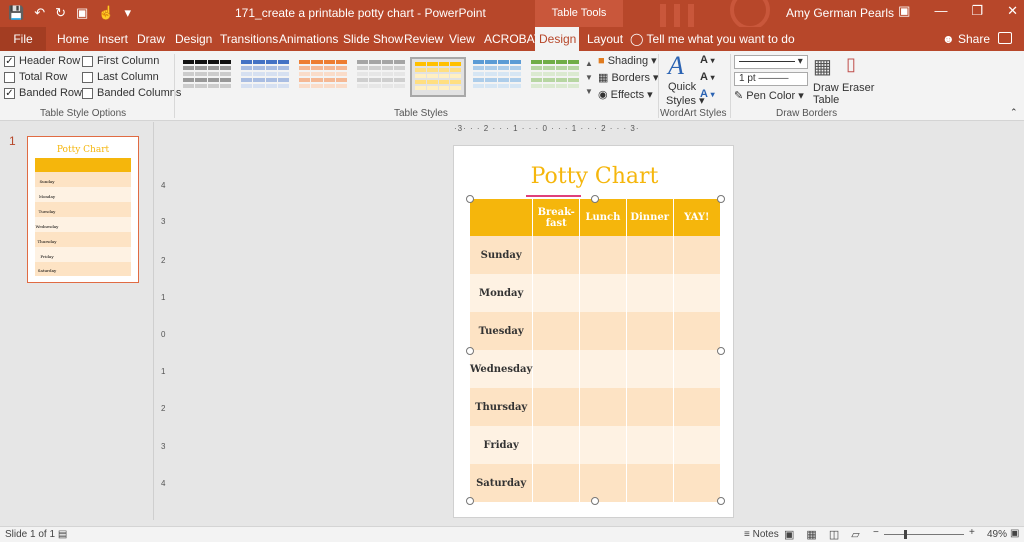 Image resolution: width=1024 pixels, height=542 pixels. Describe the element at coordinates (502, 369) in the screenshot. I see `day-cell: Wednesday` at that location.